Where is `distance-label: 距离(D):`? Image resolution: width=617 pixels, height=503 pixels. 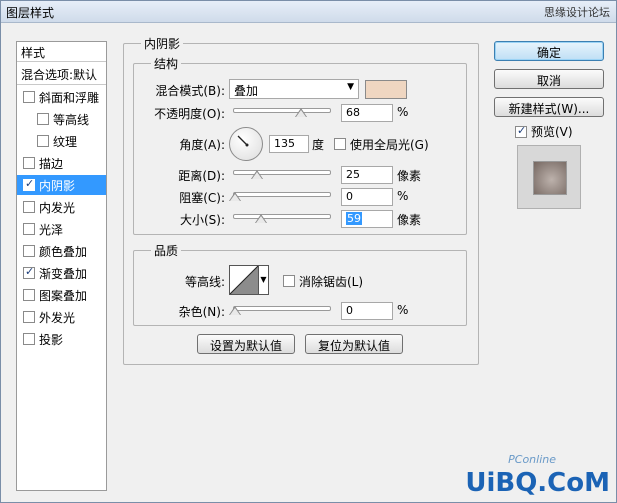
distance-label: 距离(D): is located at coordinates (201, 176).